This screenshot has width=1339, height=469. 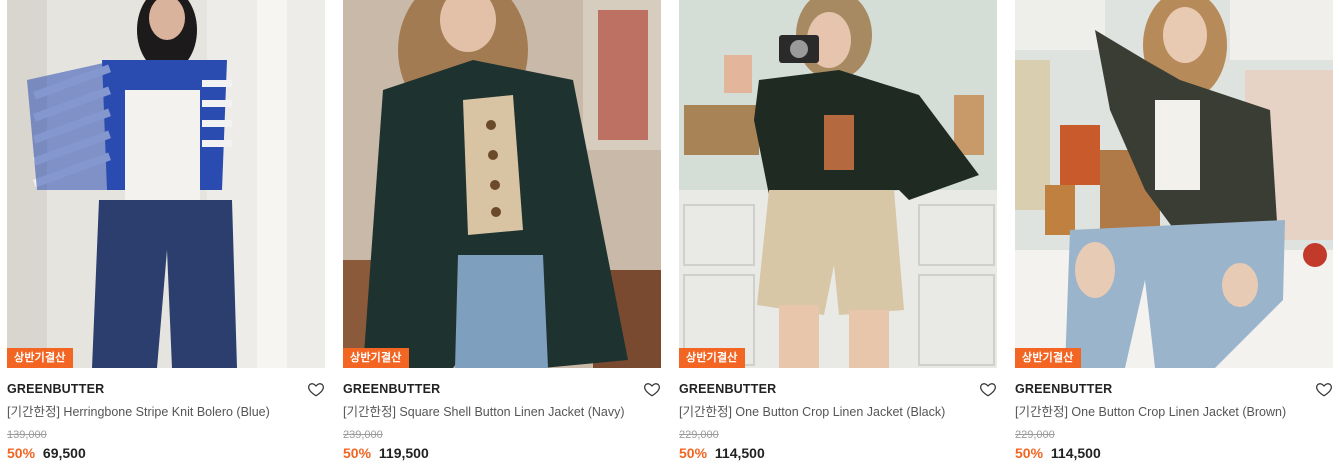 I want to click on original-price: 239,000, so click(x=363, y=435).